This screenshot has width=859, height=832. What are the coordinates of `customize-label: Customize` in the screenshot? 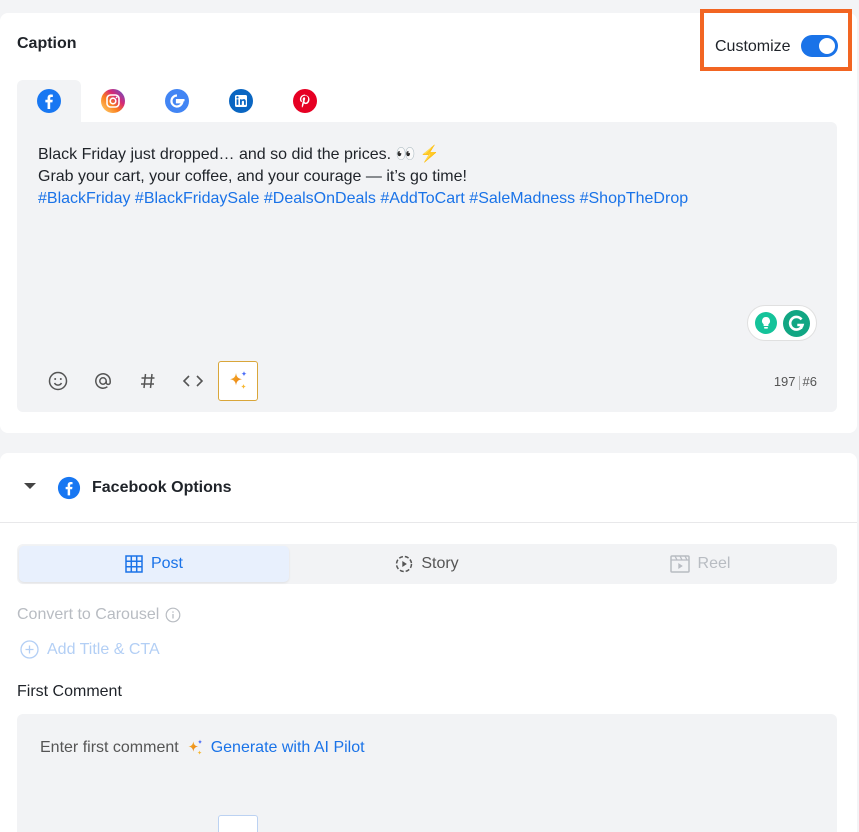 It's located at (753, 46).